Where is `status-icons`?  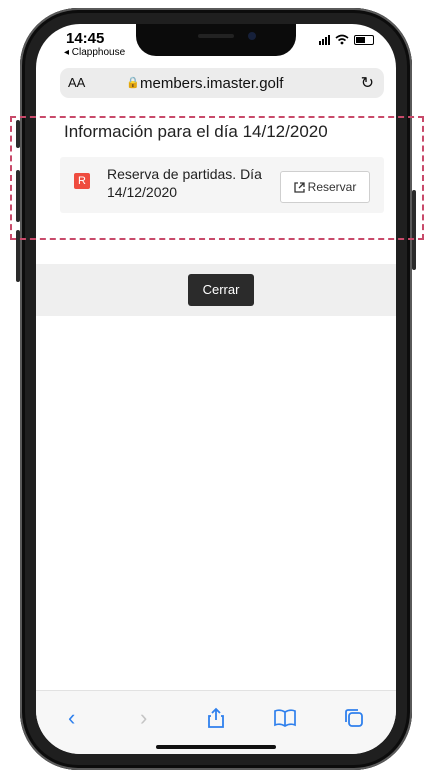 status-icons is located at coordinates (346, 39).